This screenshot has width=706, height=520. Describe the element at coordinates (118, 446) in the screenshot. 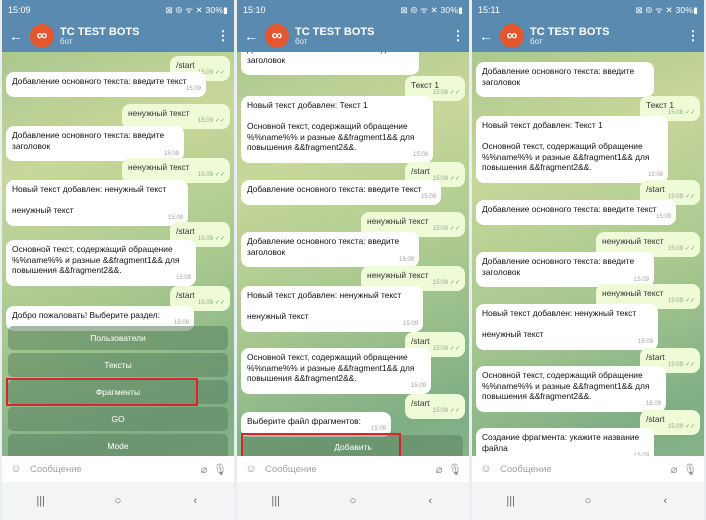

I see `keyboard-button-mode: Mode` at that location.